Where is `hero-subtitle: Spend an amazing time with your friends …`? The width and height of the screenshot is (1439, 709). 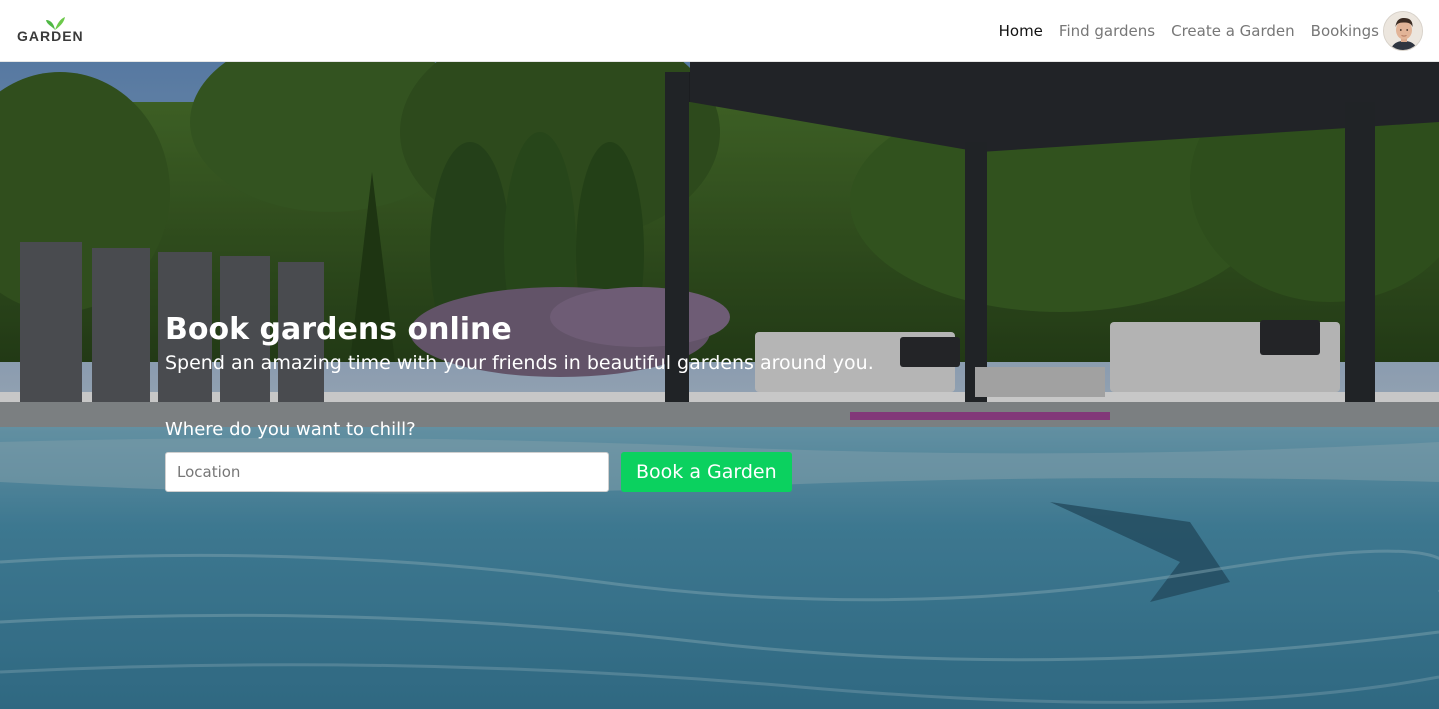 hero-subtitle: Spend an amazing time with your friends … is located at coordinates (519, 363).